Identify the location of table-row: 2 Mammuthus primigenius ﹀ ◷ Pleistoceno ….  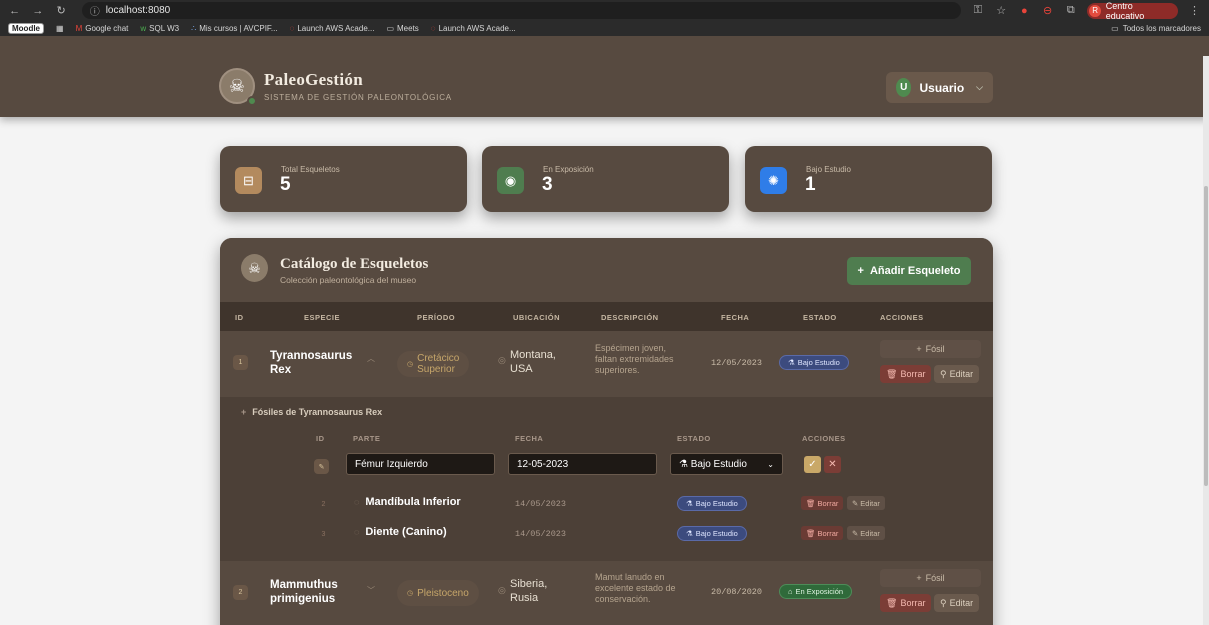
(606, 593).